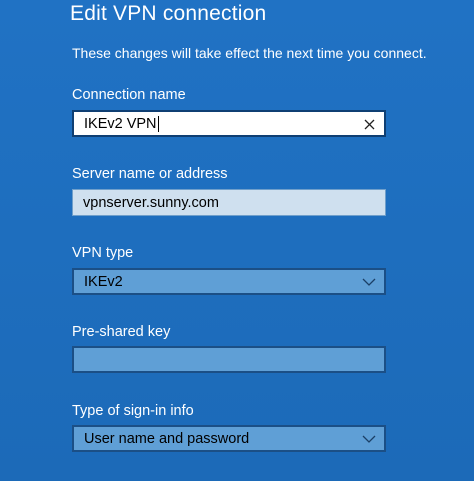 The width and height of the screenshot is (474, 481). Describe the element at coordinates (369, 124) in the screenshot. I see `close-icon` at that location.